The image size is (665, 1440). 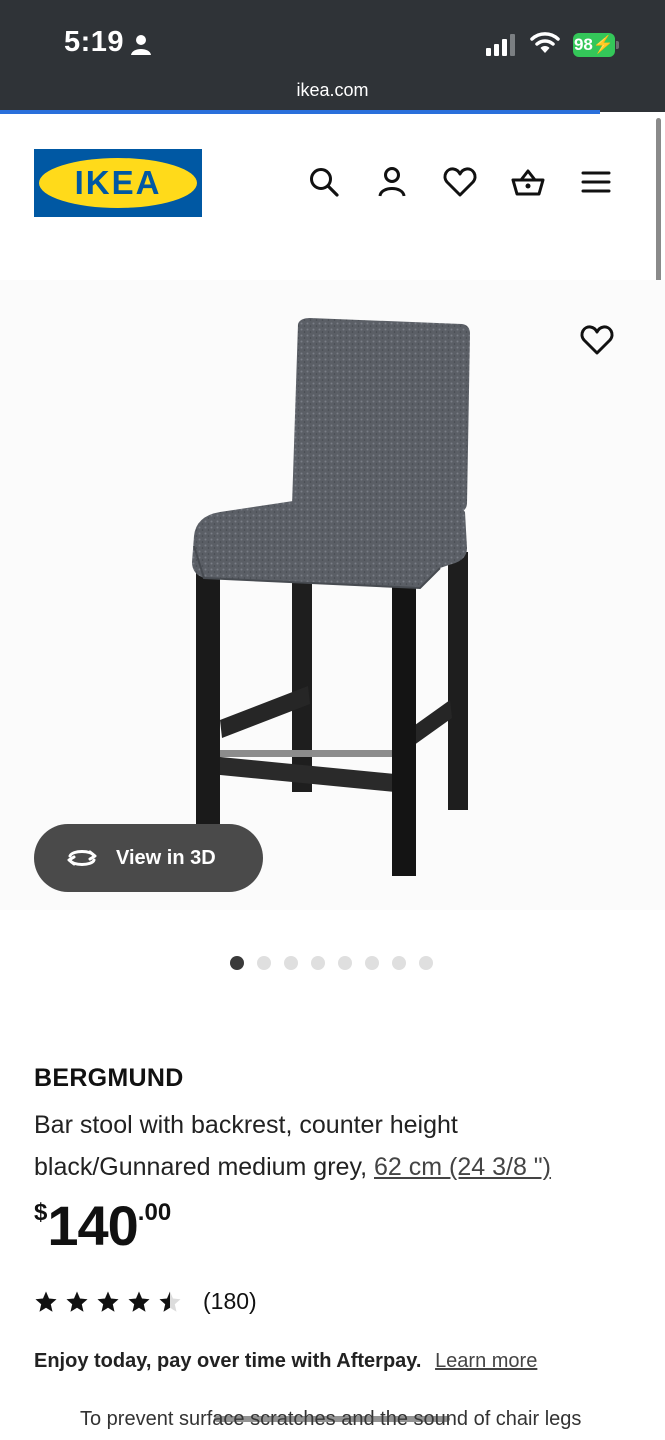 I want to click on page-load-progress, so click(x=300, y=112).